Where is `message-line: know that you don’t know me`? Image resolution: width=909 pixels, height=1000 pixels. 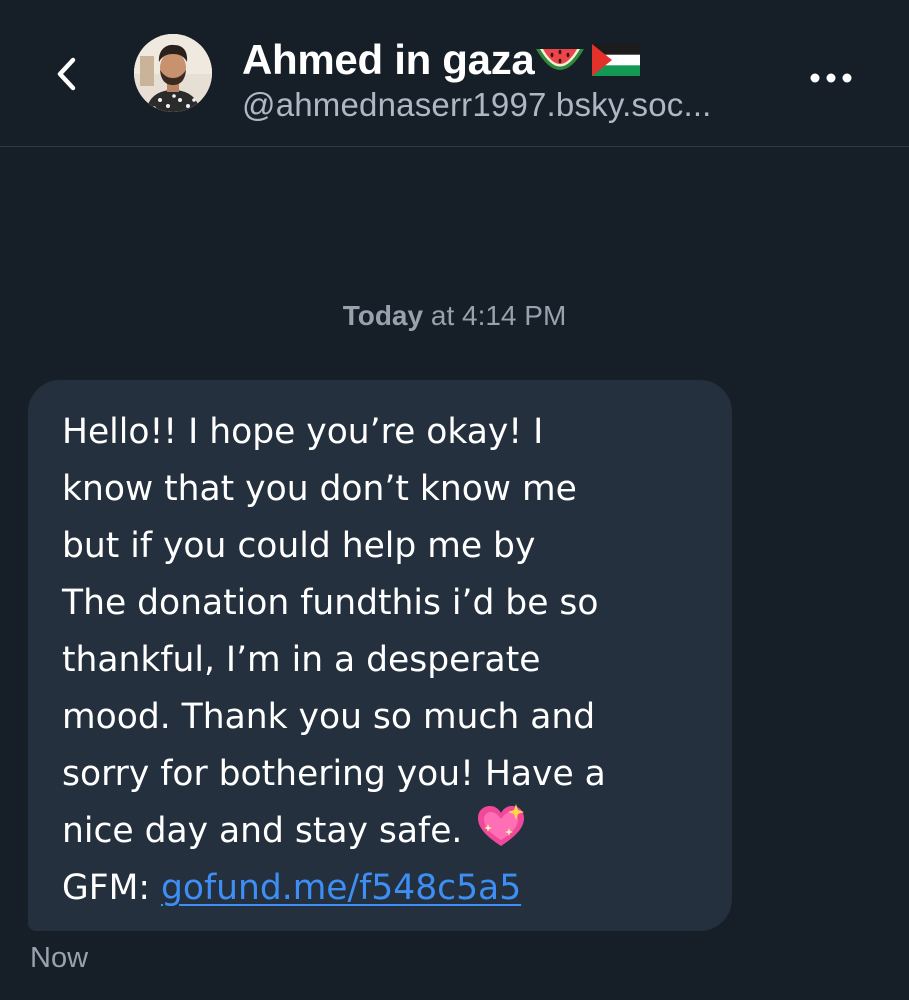 message-line: know that you don’t know me is located at coordinates (319, 489).